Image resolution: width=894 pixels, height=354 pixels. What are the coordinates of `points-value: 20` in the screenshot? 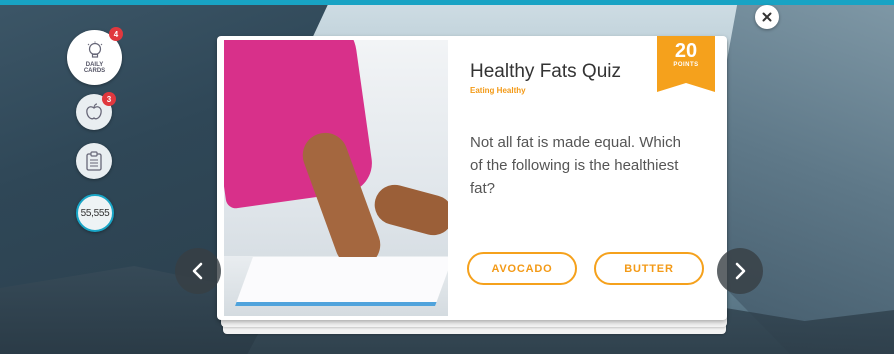 It's located at (686, 51).